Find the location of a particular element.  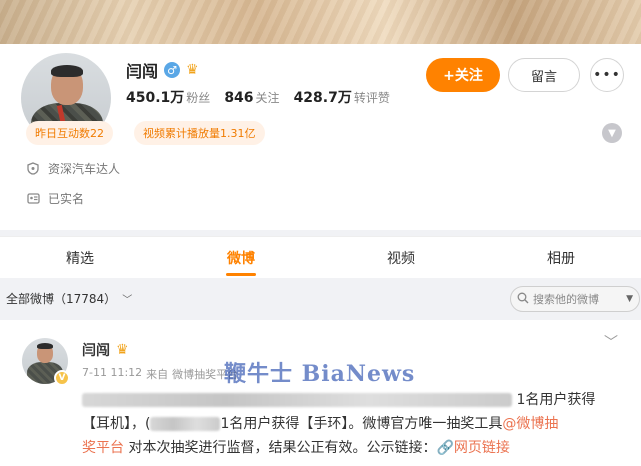

engagement-stat: 428.7万 转评赞 is located at coordinates (341, 98).